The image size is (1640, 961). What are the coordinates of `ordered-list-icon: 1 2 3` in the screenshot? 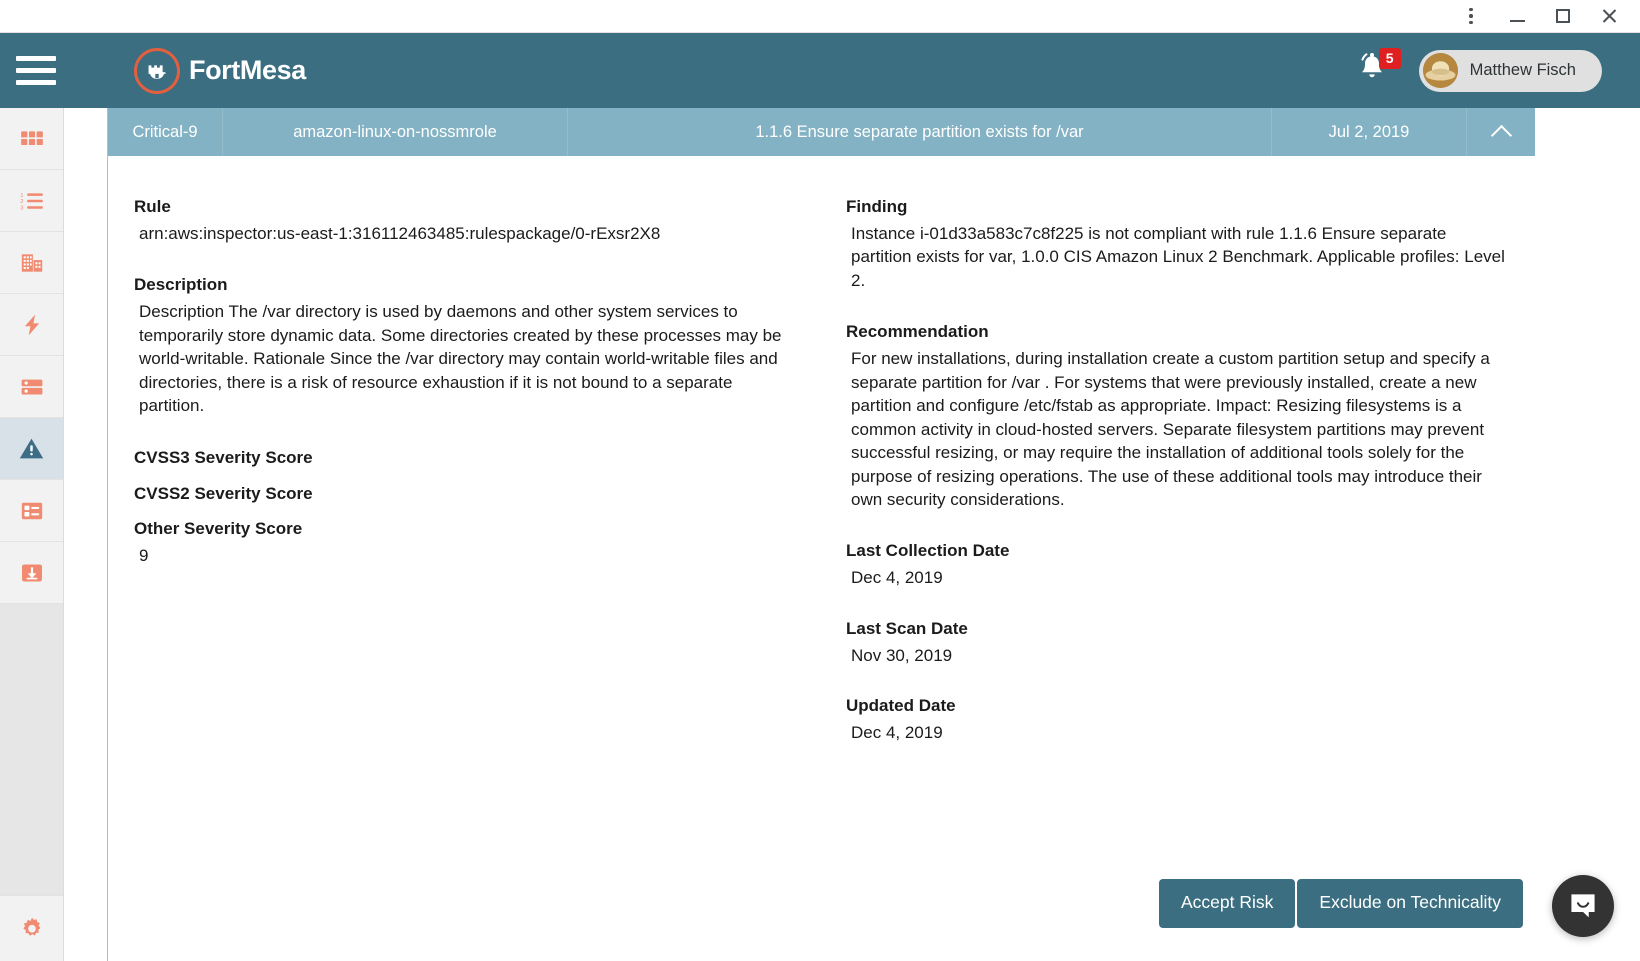 It's located at (31, 201).